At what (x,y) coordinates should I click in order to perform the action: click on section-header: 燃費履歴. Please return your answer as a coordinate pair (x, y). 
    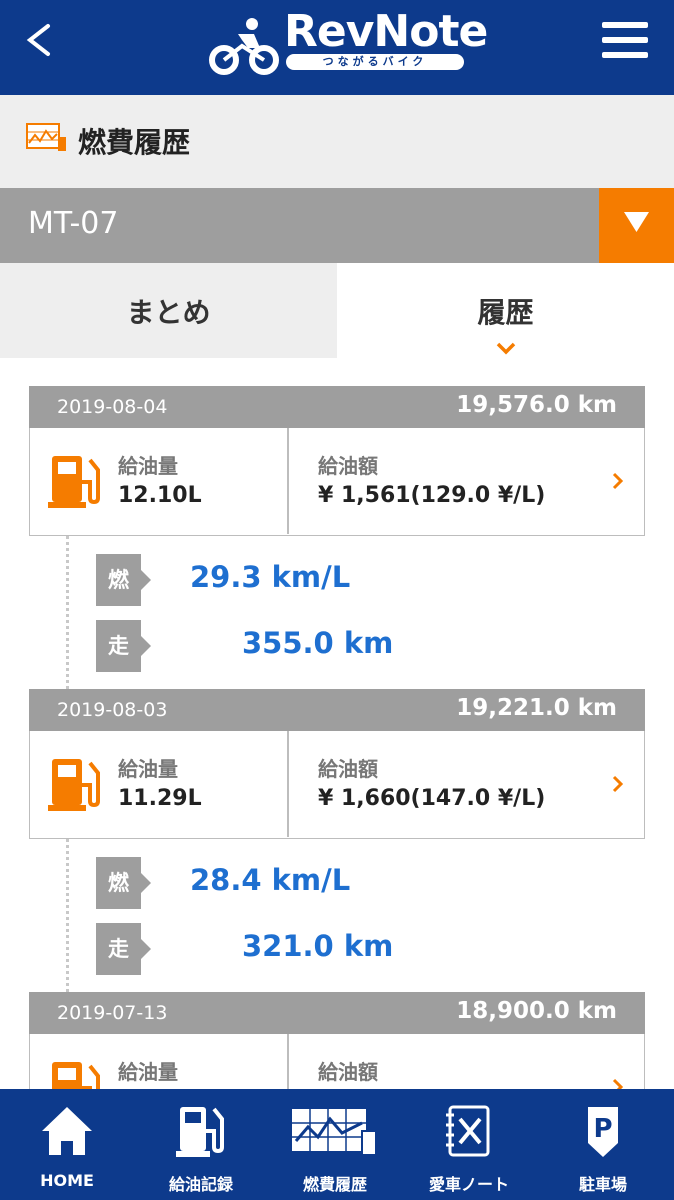
    Looking at the image, I should click on (337, 141).